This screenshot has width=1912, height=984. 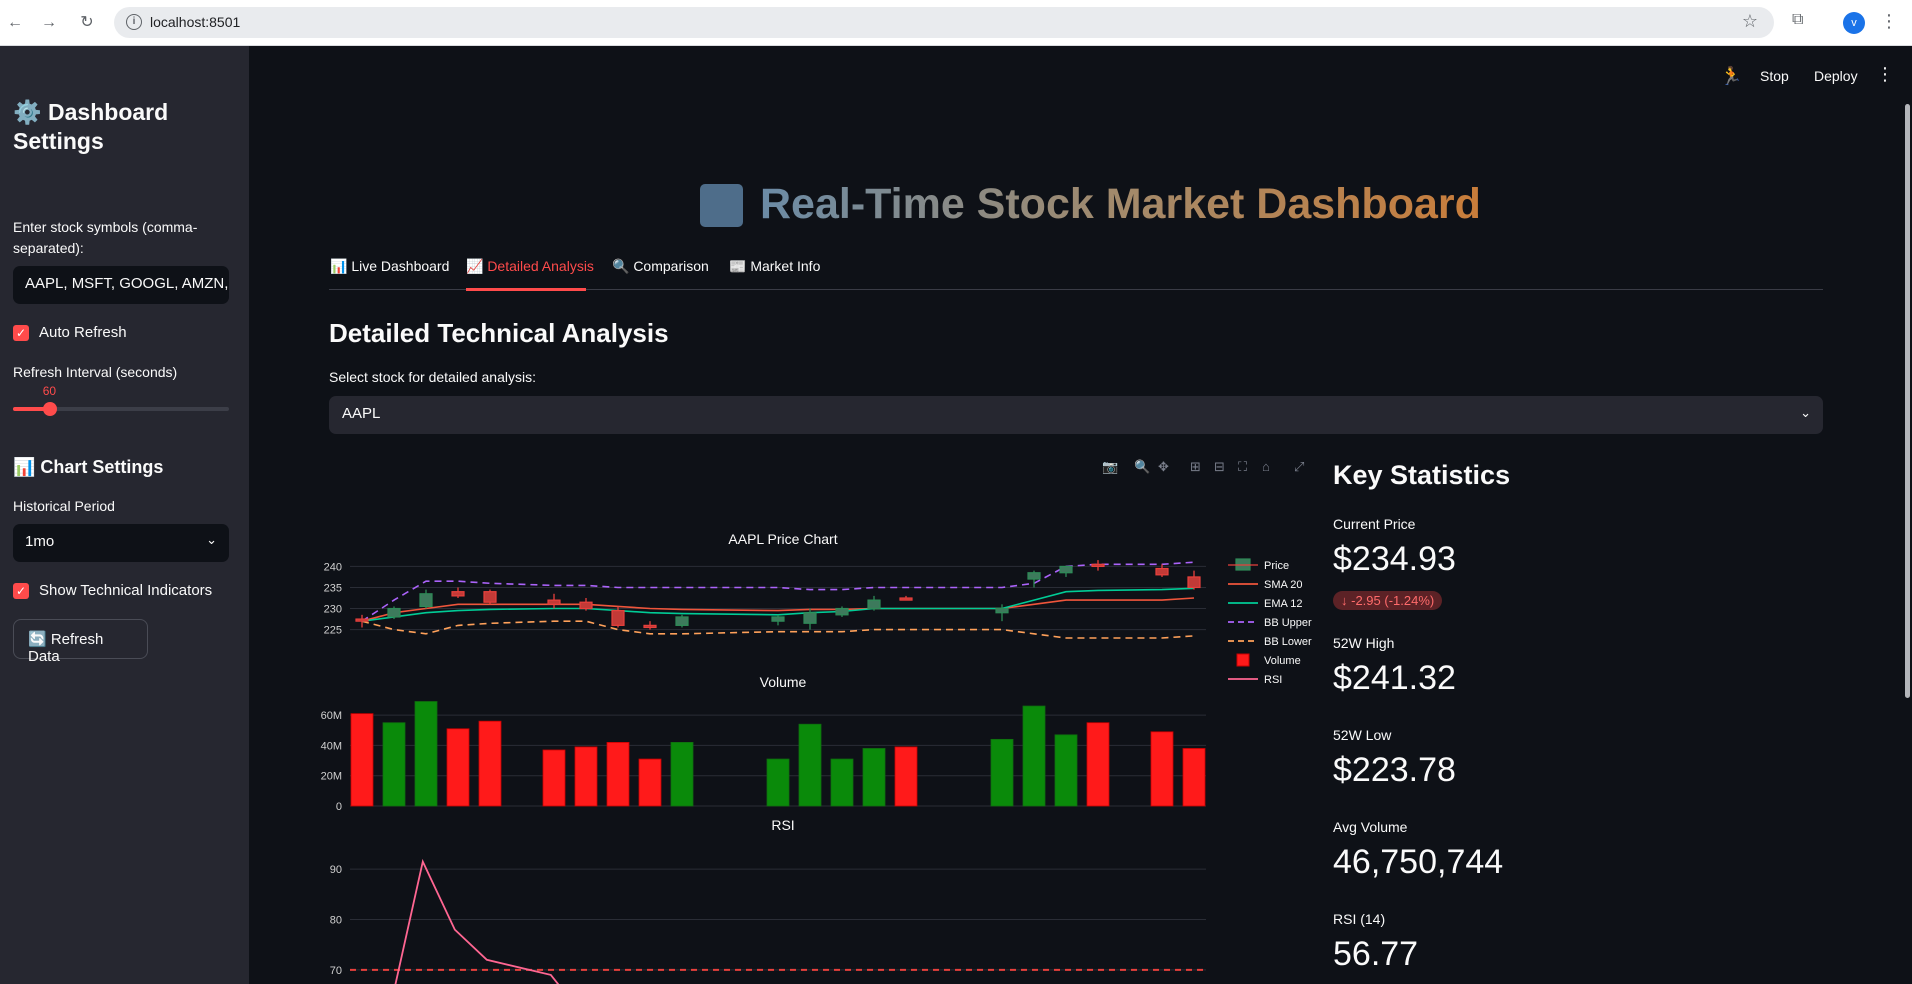 What do you see at coordinates (121, 543) in the screenshot?
I see `historical-period-select: 1mo ⌄` at bounding box center [121, 543].